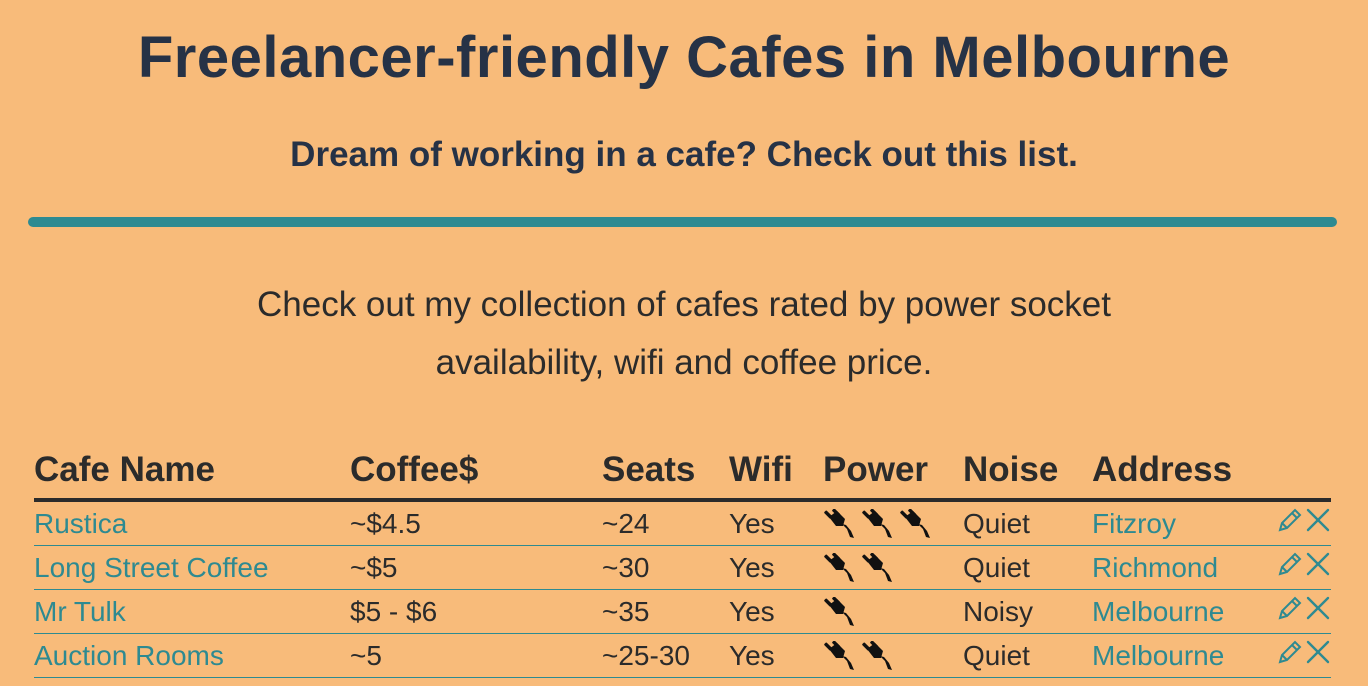 This screenshot has height=686, width=1368. I want to click on seats-count: ~35, so click(665, 611).